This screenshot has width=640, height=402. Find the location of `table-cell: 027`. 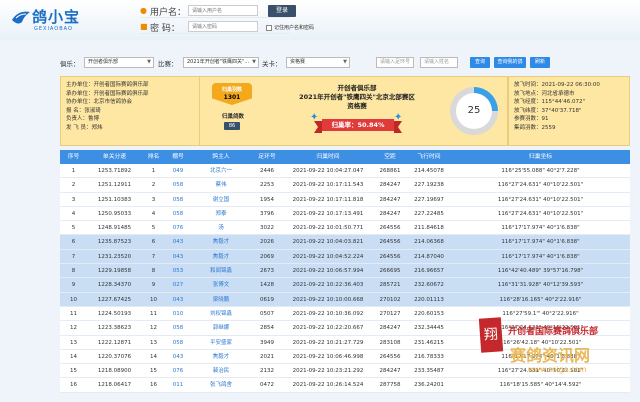

table-cell: 027 is located at coordinates (178, 284).